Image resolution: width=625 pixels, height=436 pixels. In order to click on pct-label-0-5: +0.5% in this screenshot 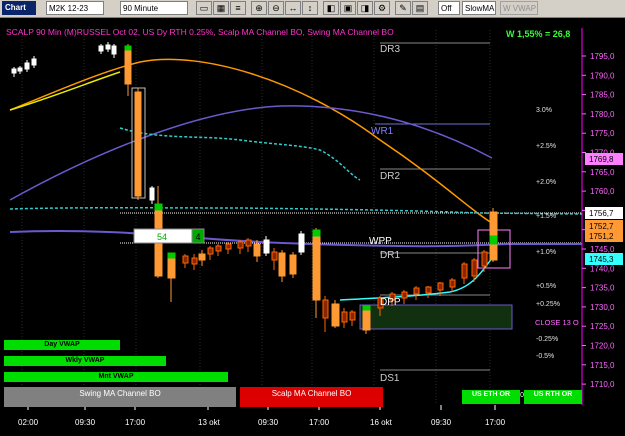, I will do `click(546, 286)`.